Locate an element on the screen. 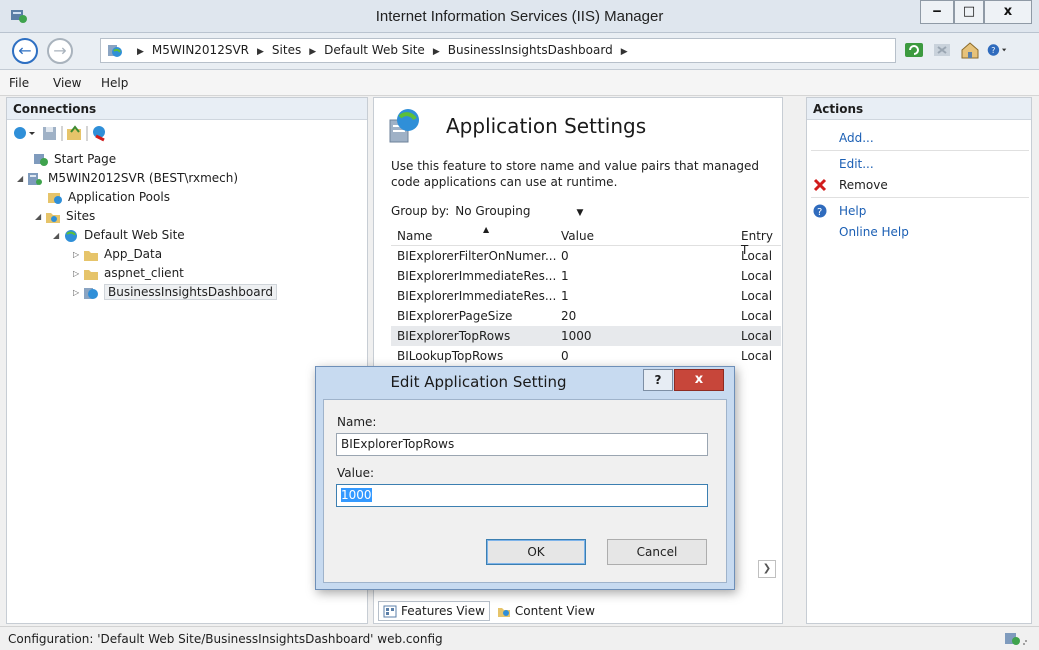 Image resolution: width=1039 pixels, height=650 pixels. tree-item-start-page: Start Page is located at coordinates (74, 159).